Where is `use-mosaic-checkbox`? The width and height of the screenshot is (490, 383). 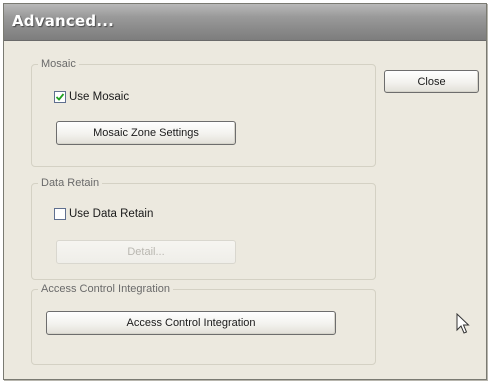
use-mosaic-checkbox is located at coordinates (60, 97).